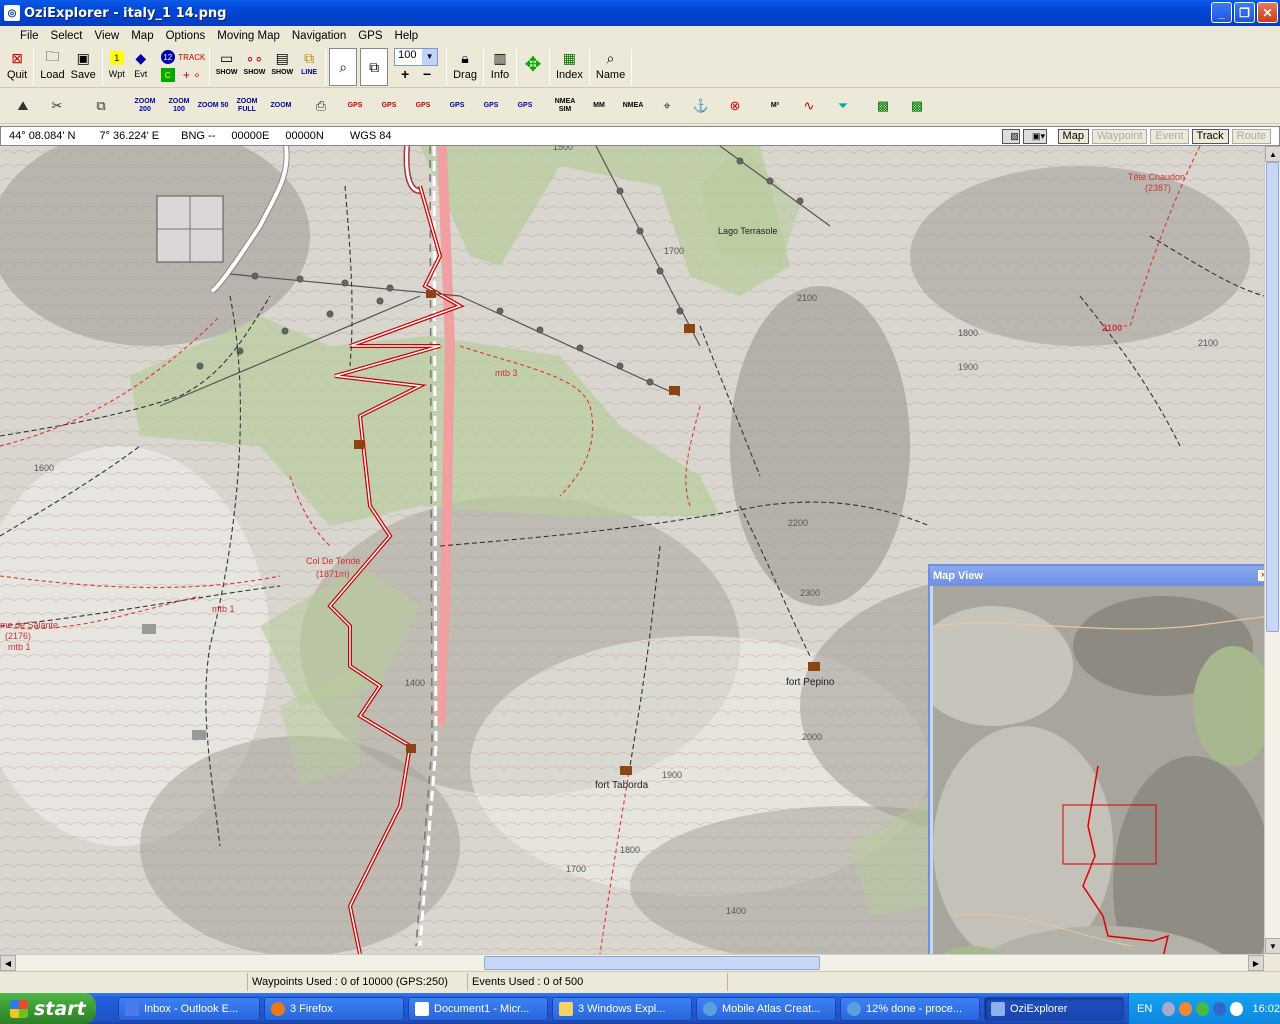  I want to click on zoom-select: 100 ▼, so click(416, 57).